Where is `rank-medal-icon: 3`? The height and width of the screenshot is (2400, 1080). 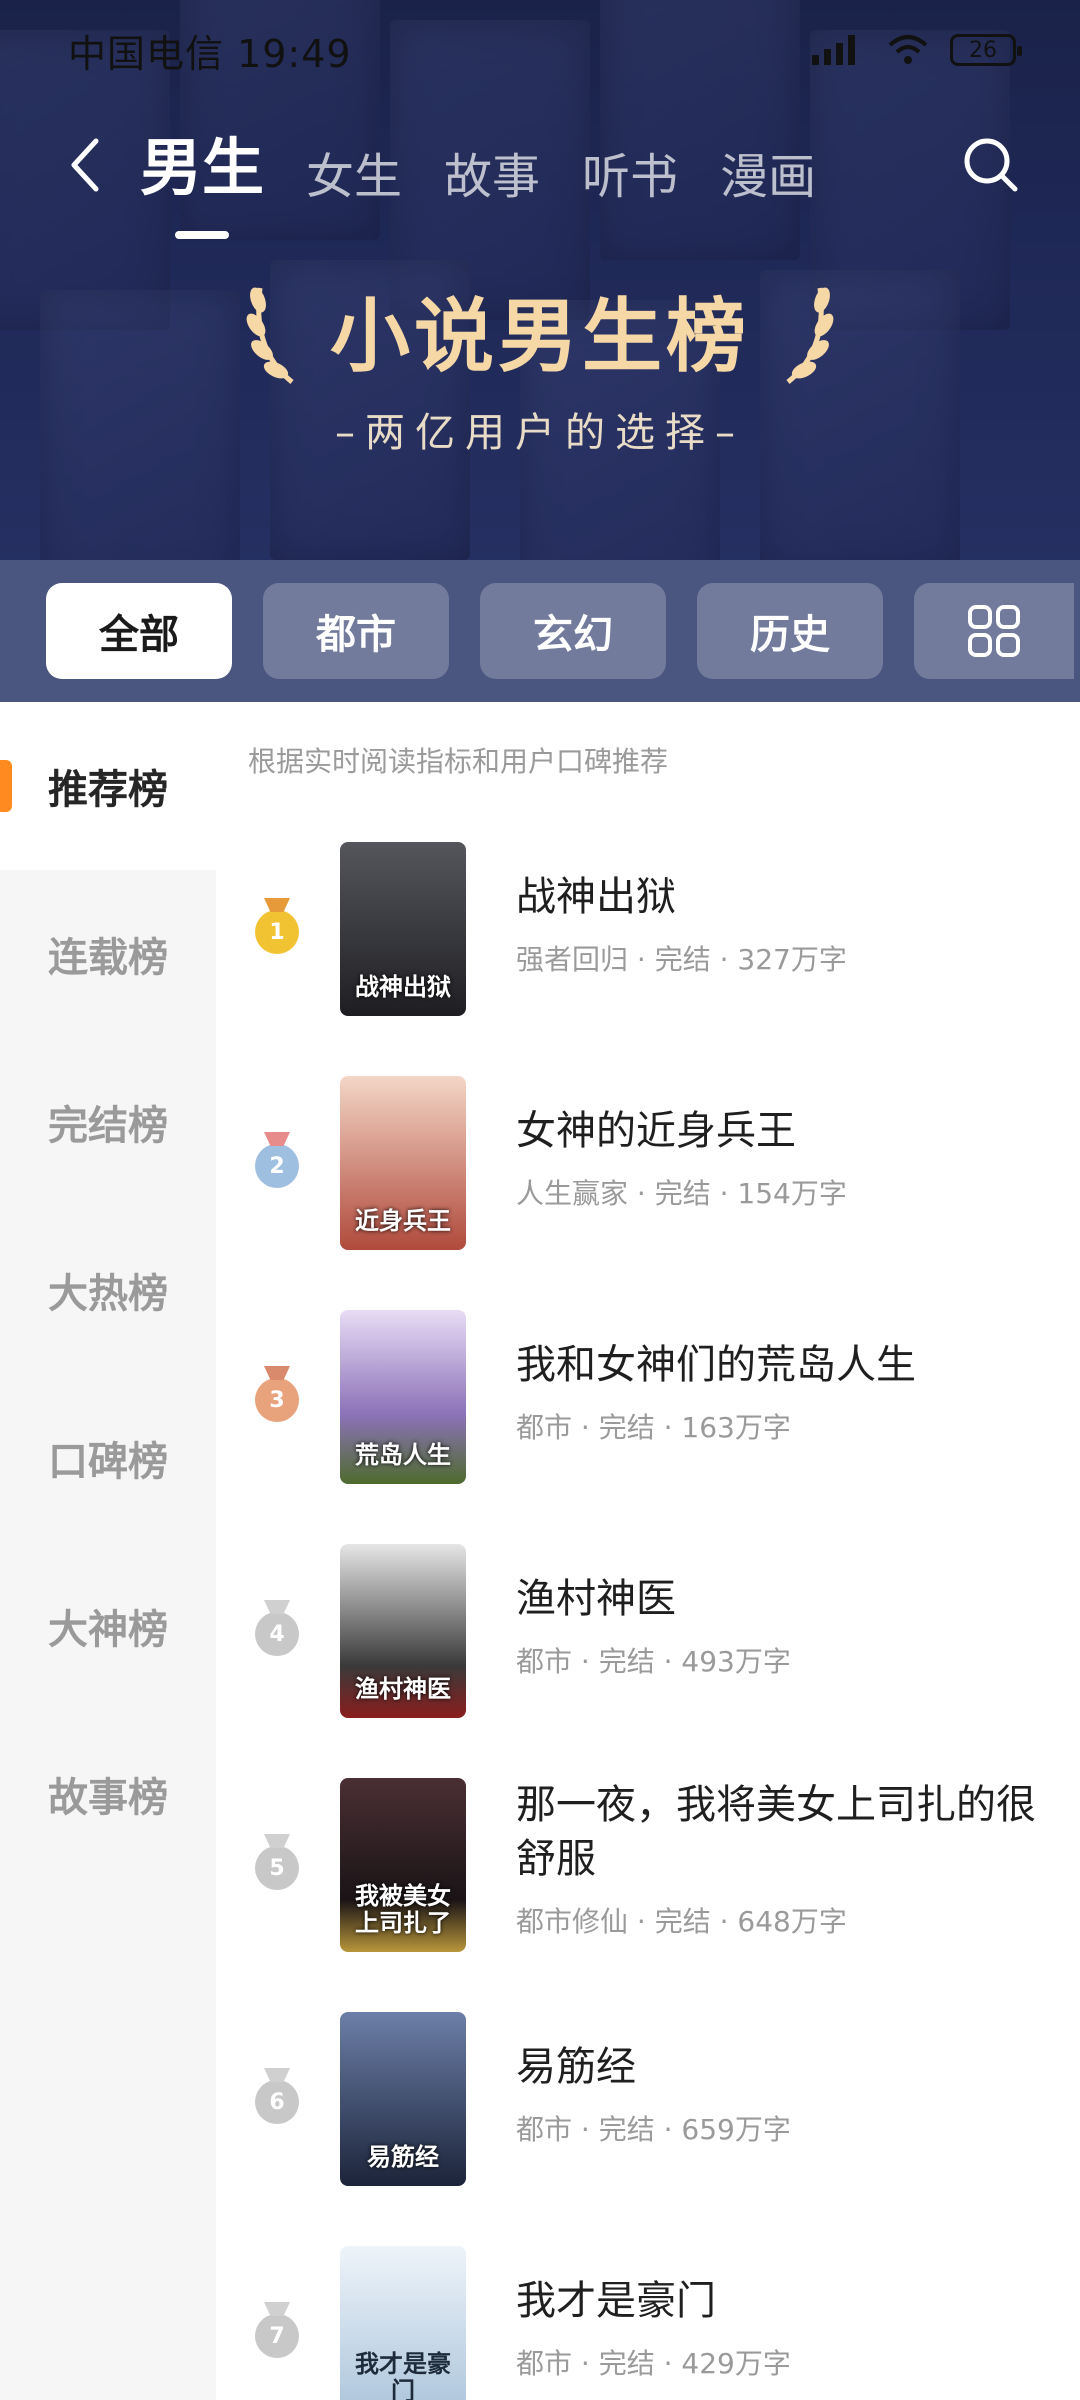
rank-medal-icon: 3 is located at coordinates (277, 1397).